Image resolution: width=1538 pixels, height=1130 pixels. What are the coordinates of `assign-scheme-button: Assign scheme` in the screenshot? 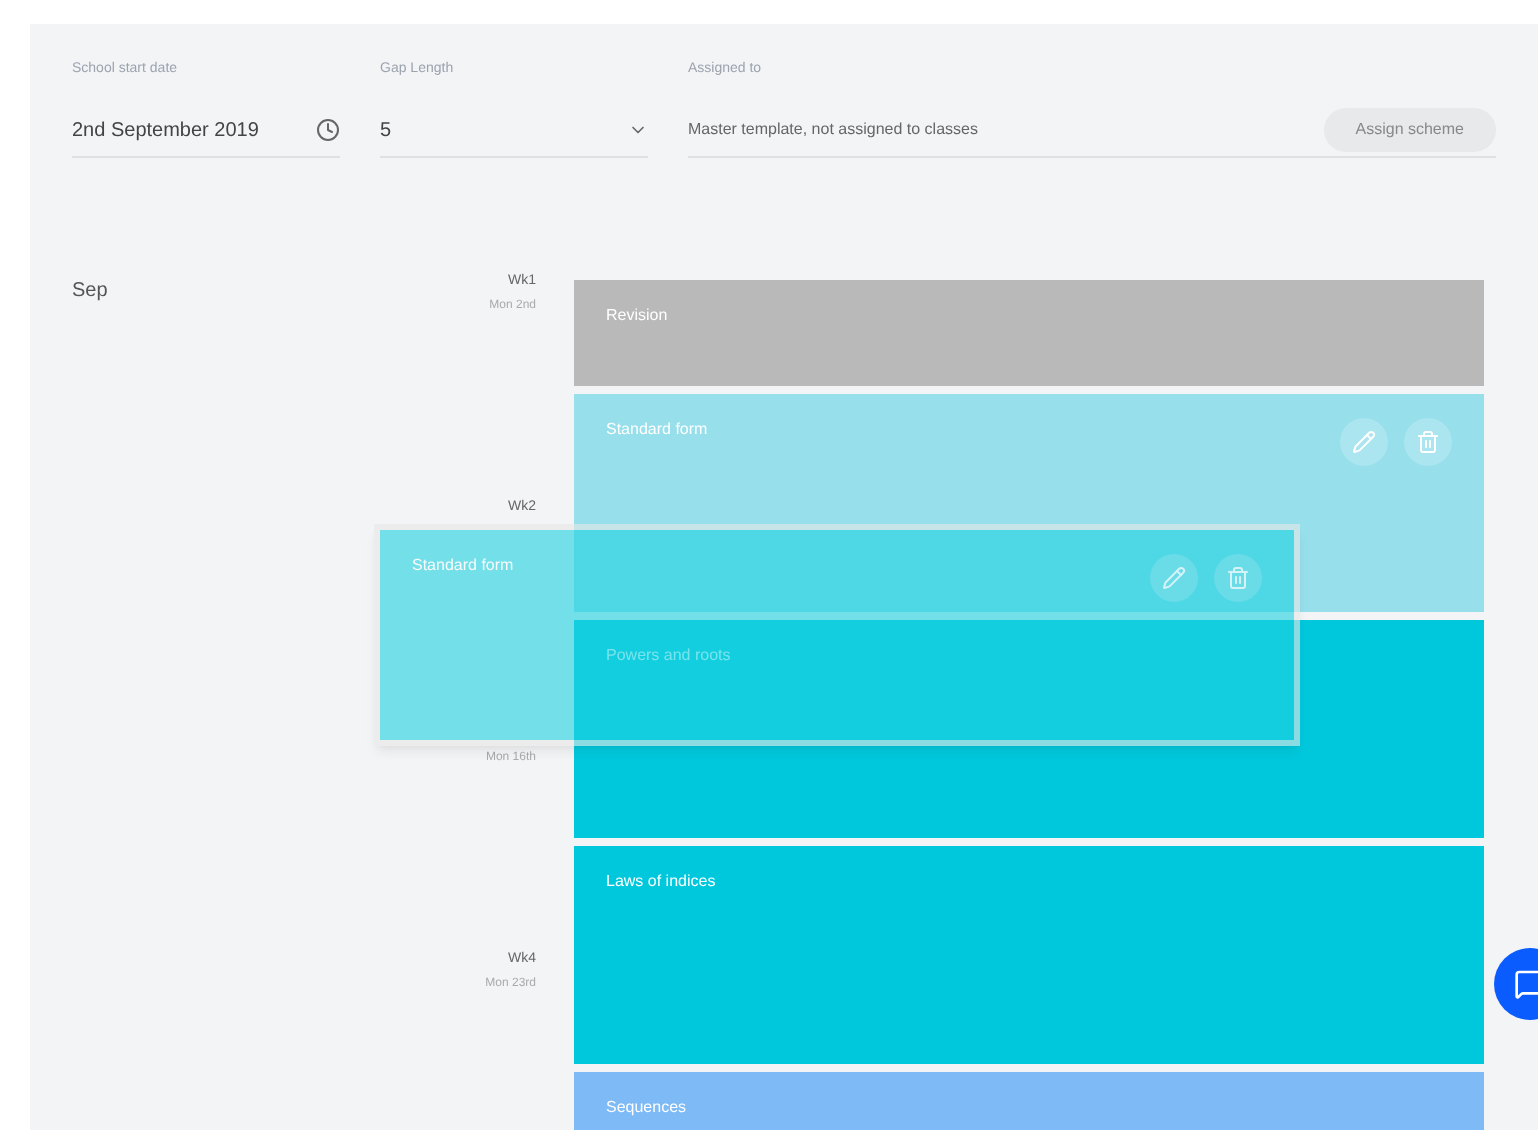 It's located at (1409, 130).